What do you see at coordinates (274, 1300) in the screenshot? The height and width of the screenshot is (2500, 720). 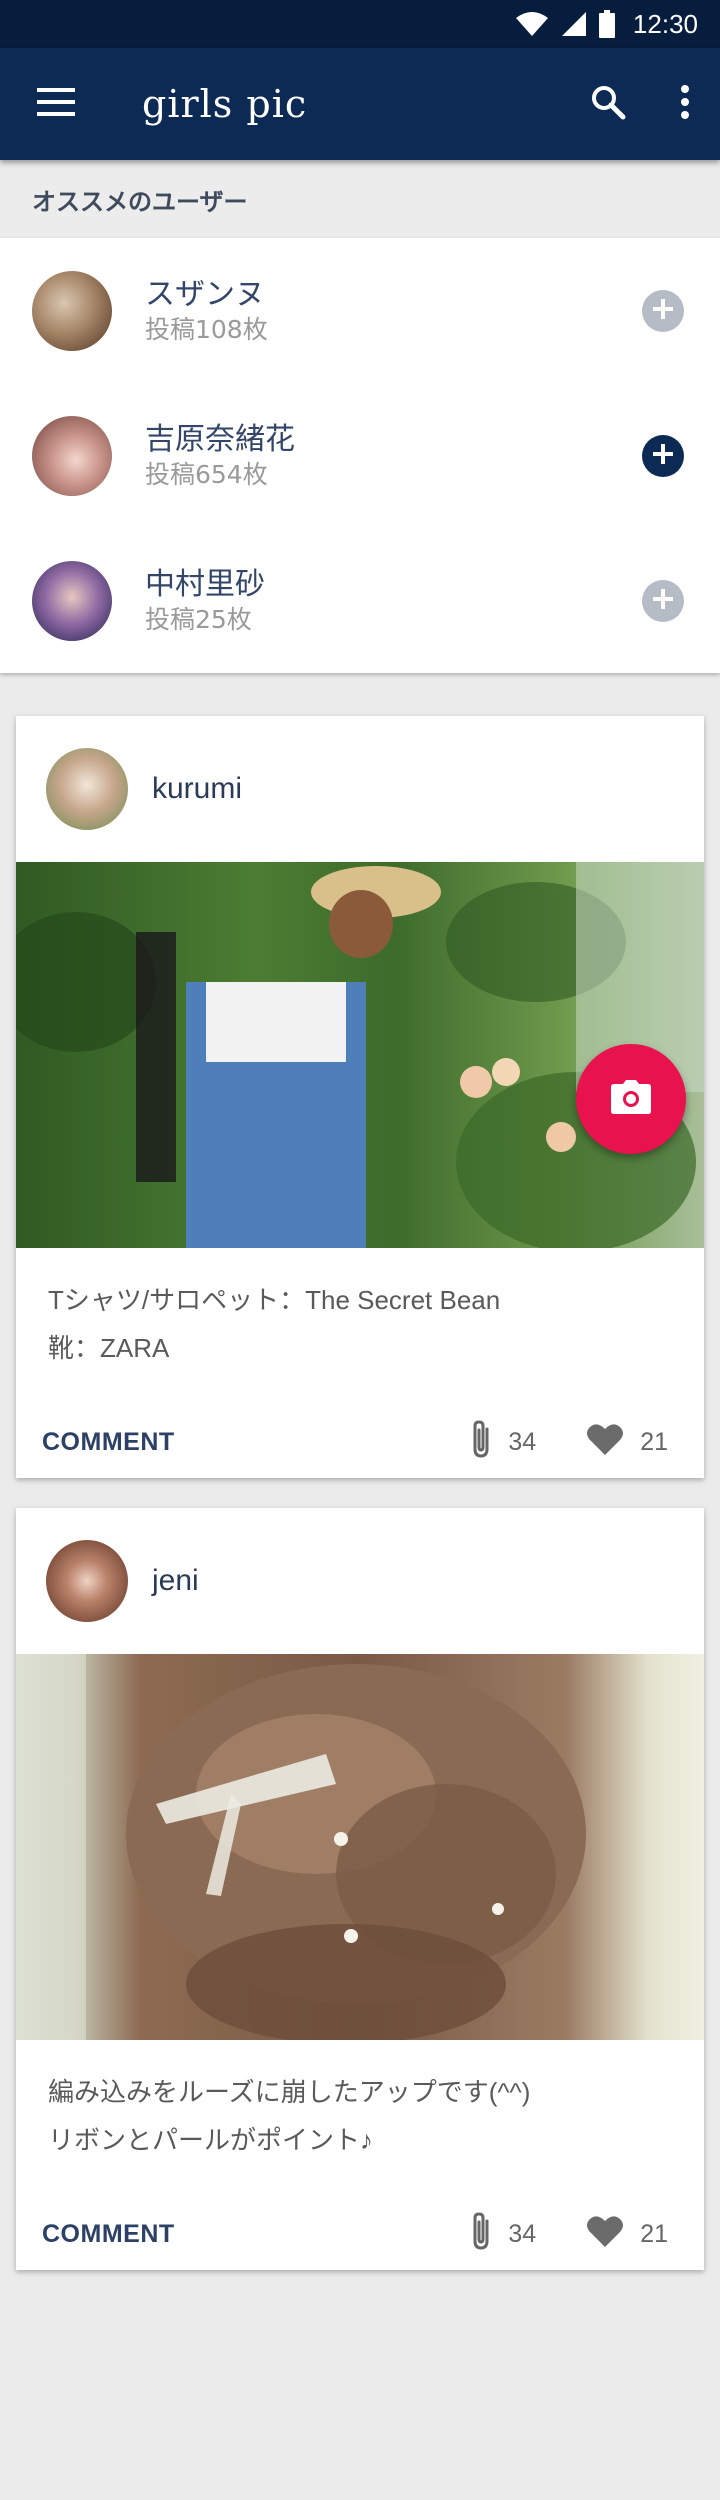 I see `caption-line: Tシャツ/サロペット：The Secret Bean` at bounding box center [274, 1300].